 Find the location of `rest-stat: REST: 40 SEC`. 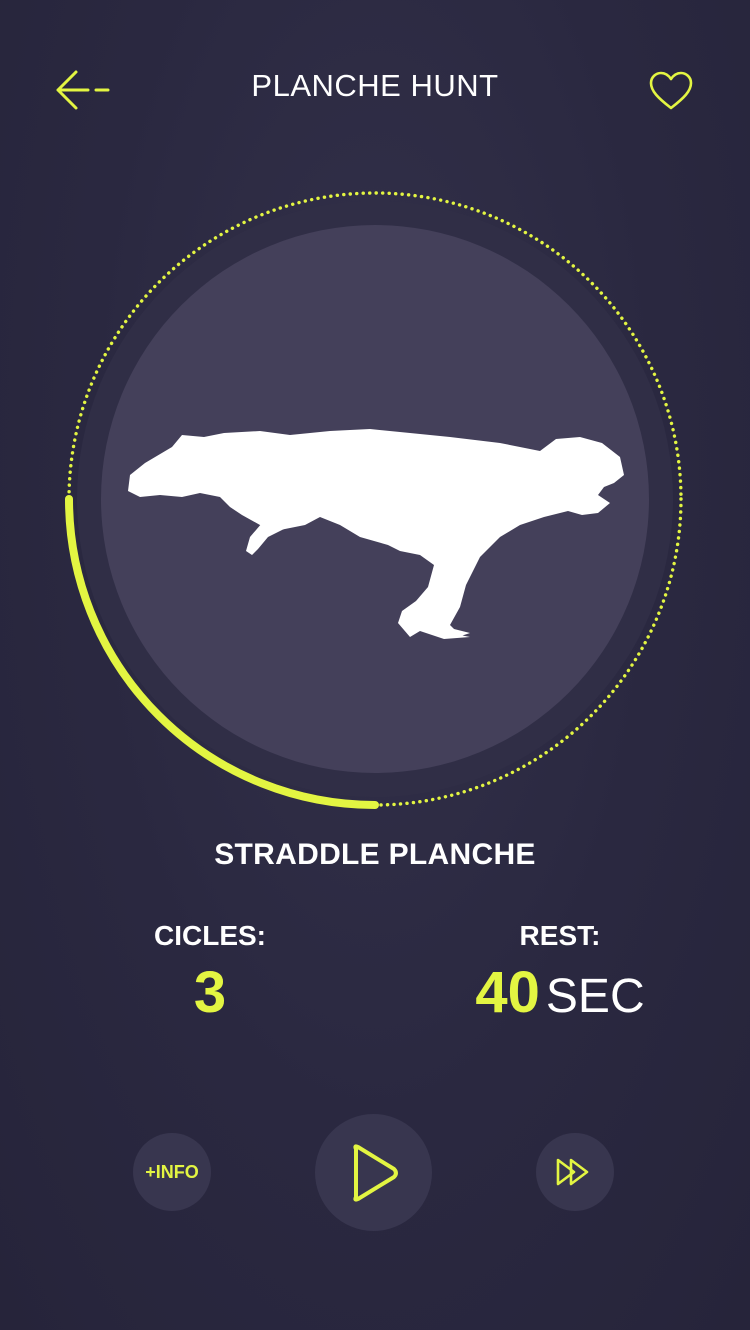

rest-stat: REST: 40 SEC is located at coordinates (560, 971).